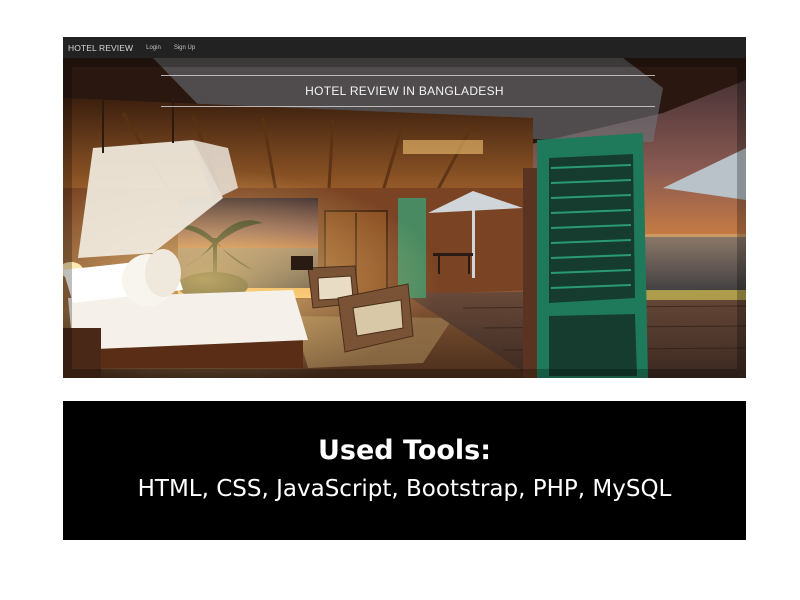 The width and height of the screenshot is (800, 600). What do you see at coordinates (404, 91) in the screenshot?
I see `hero-title: HOTEL REVIEW IN BANGLADESH` at bounding box center [404, 91].